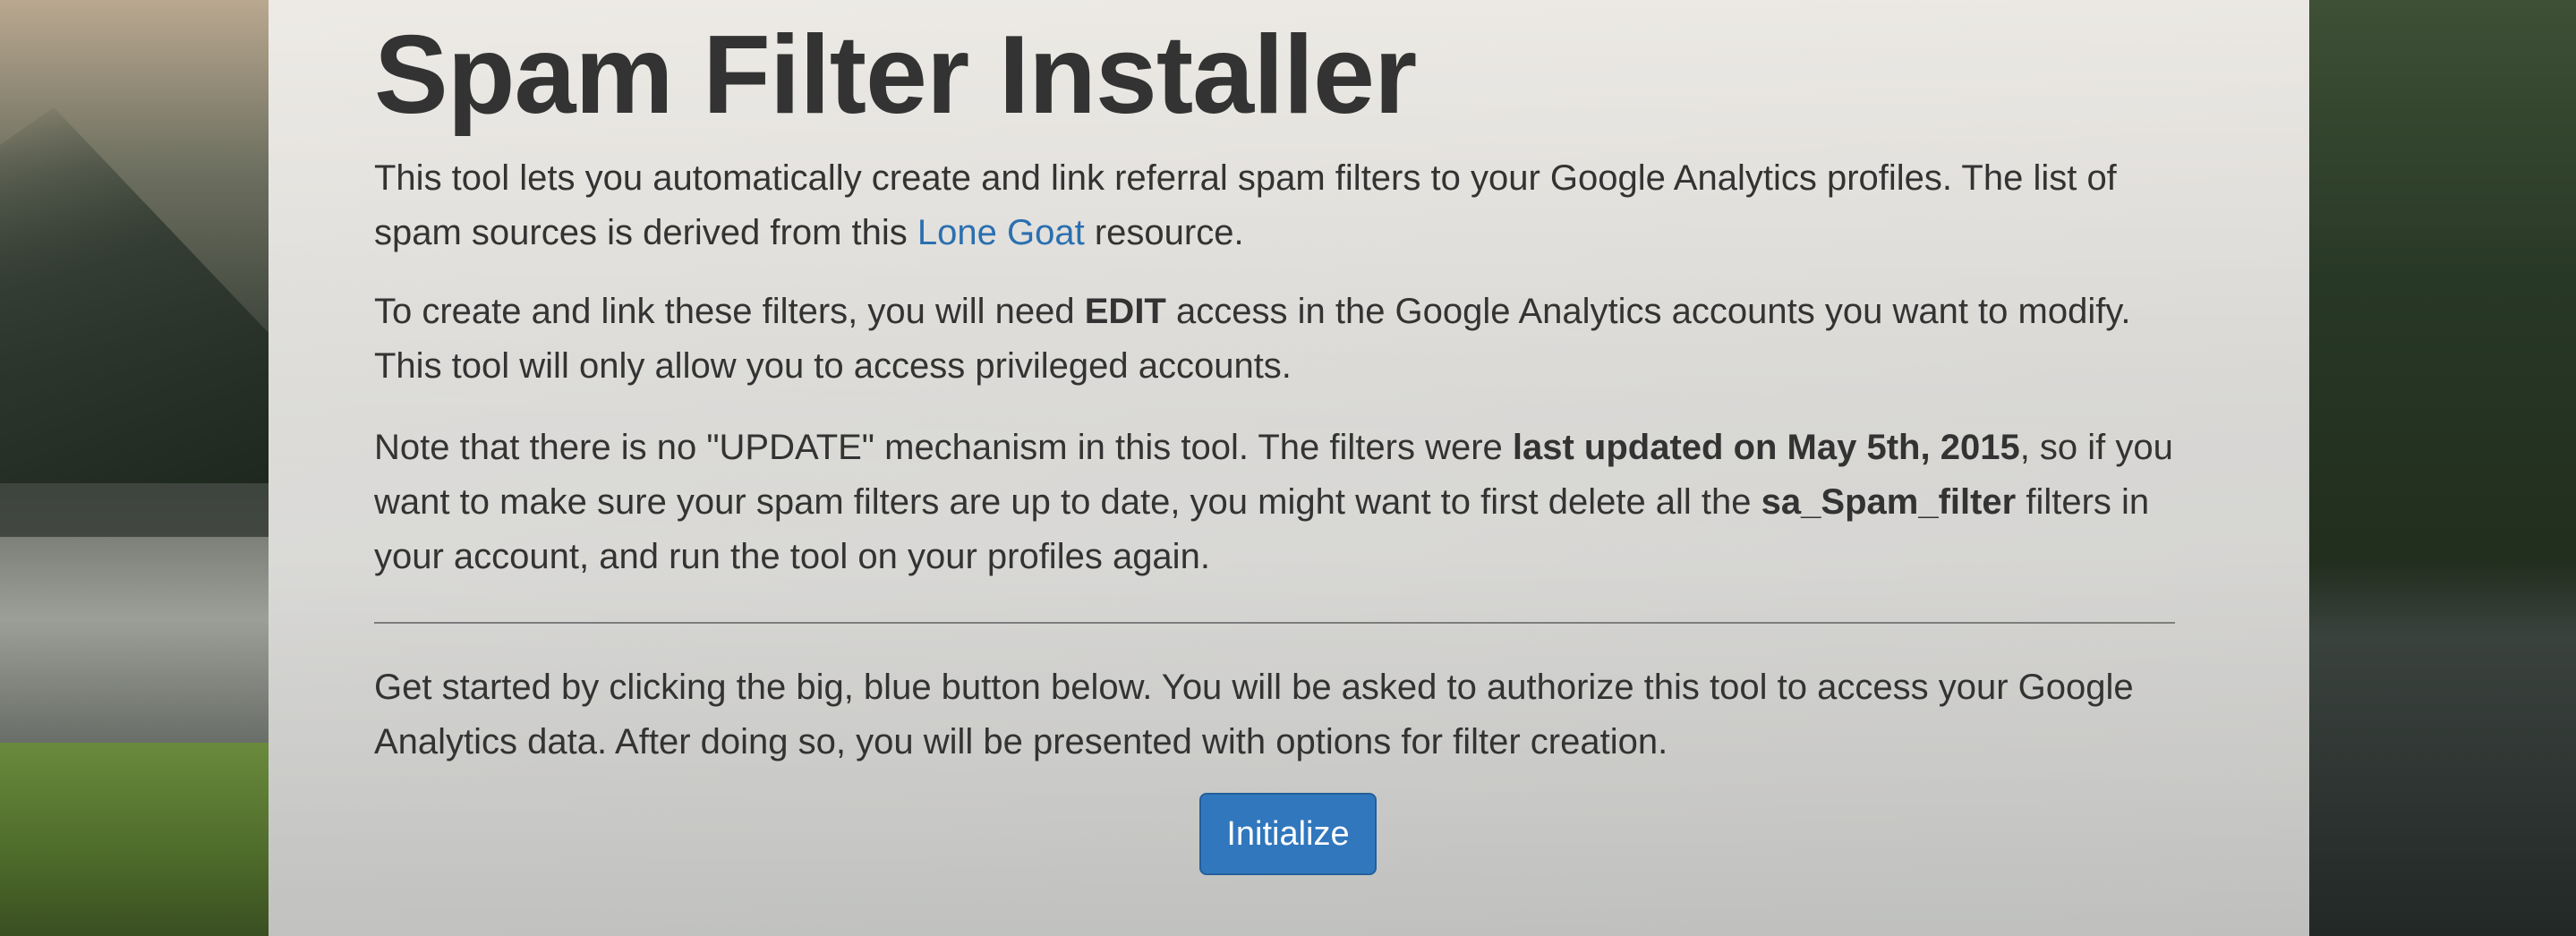 The width and height of the screenshot is (2576, 936). Describe the element at coordinates (895, 75) in the screenshot. I see `page-title: Spam Filter Installer` at that location.